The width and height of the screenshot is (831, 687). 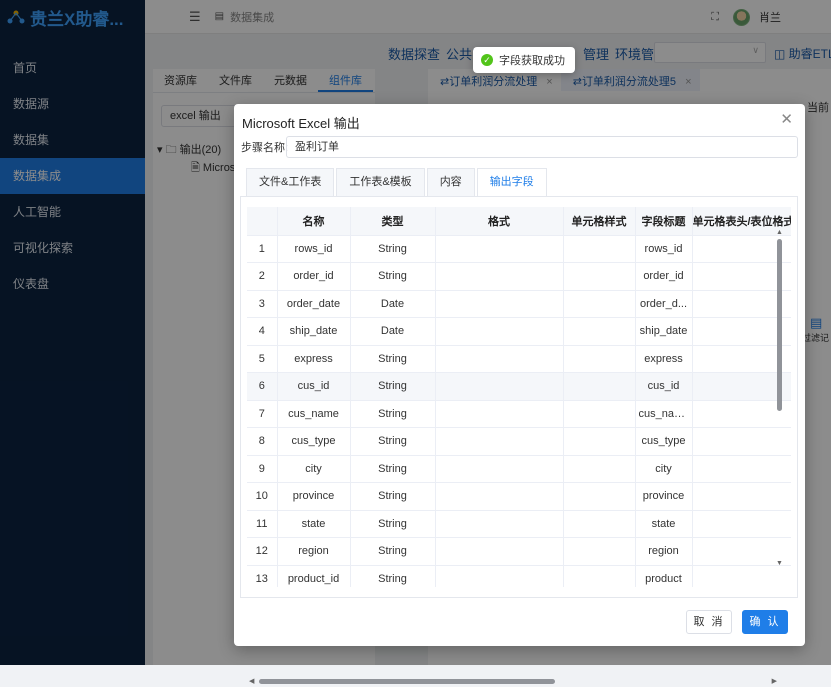 What do you see at coordinates (380, 182) in the screenshot?
I see `dialog-tab-1: 工作表&模板` at bounding box center [380, 182].